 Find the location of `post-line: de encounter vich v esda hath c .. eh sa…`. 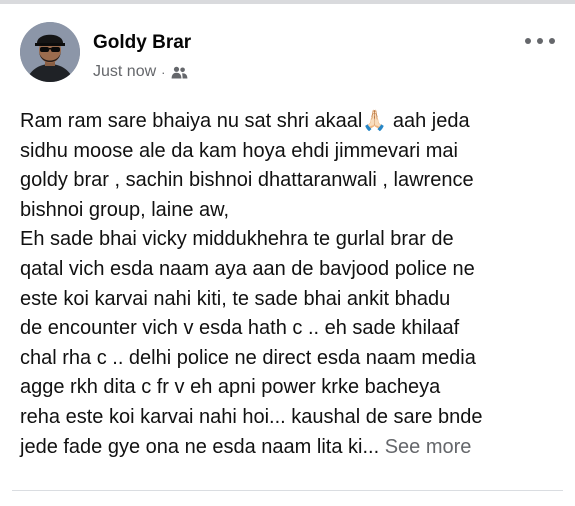

post-line: de encounter vich v esda hath c .. eh sa… is located at coordinates (240, 328).